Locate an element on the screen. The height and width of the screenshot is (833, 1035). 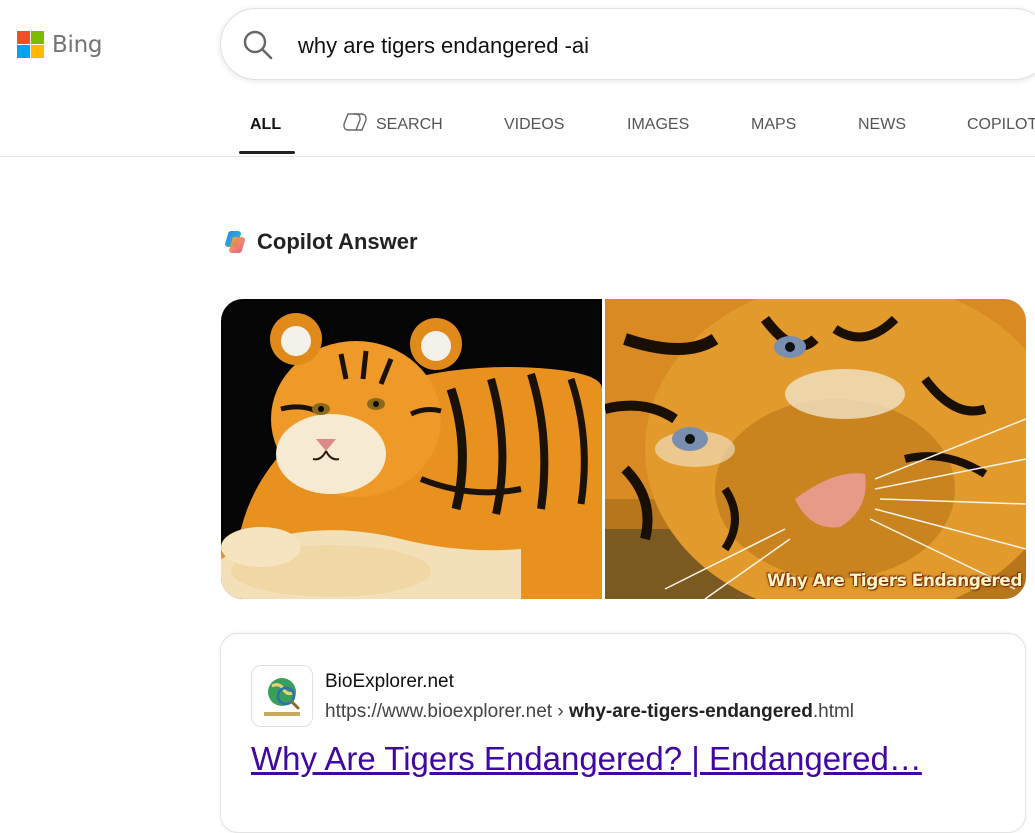
copilot-answer-title: Copilot Answer is located at coordinates (337, 241).